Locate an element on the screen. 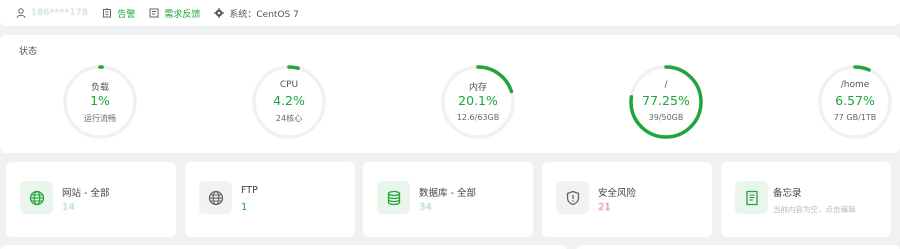  shield-icon is located at coordinates (572, 197).